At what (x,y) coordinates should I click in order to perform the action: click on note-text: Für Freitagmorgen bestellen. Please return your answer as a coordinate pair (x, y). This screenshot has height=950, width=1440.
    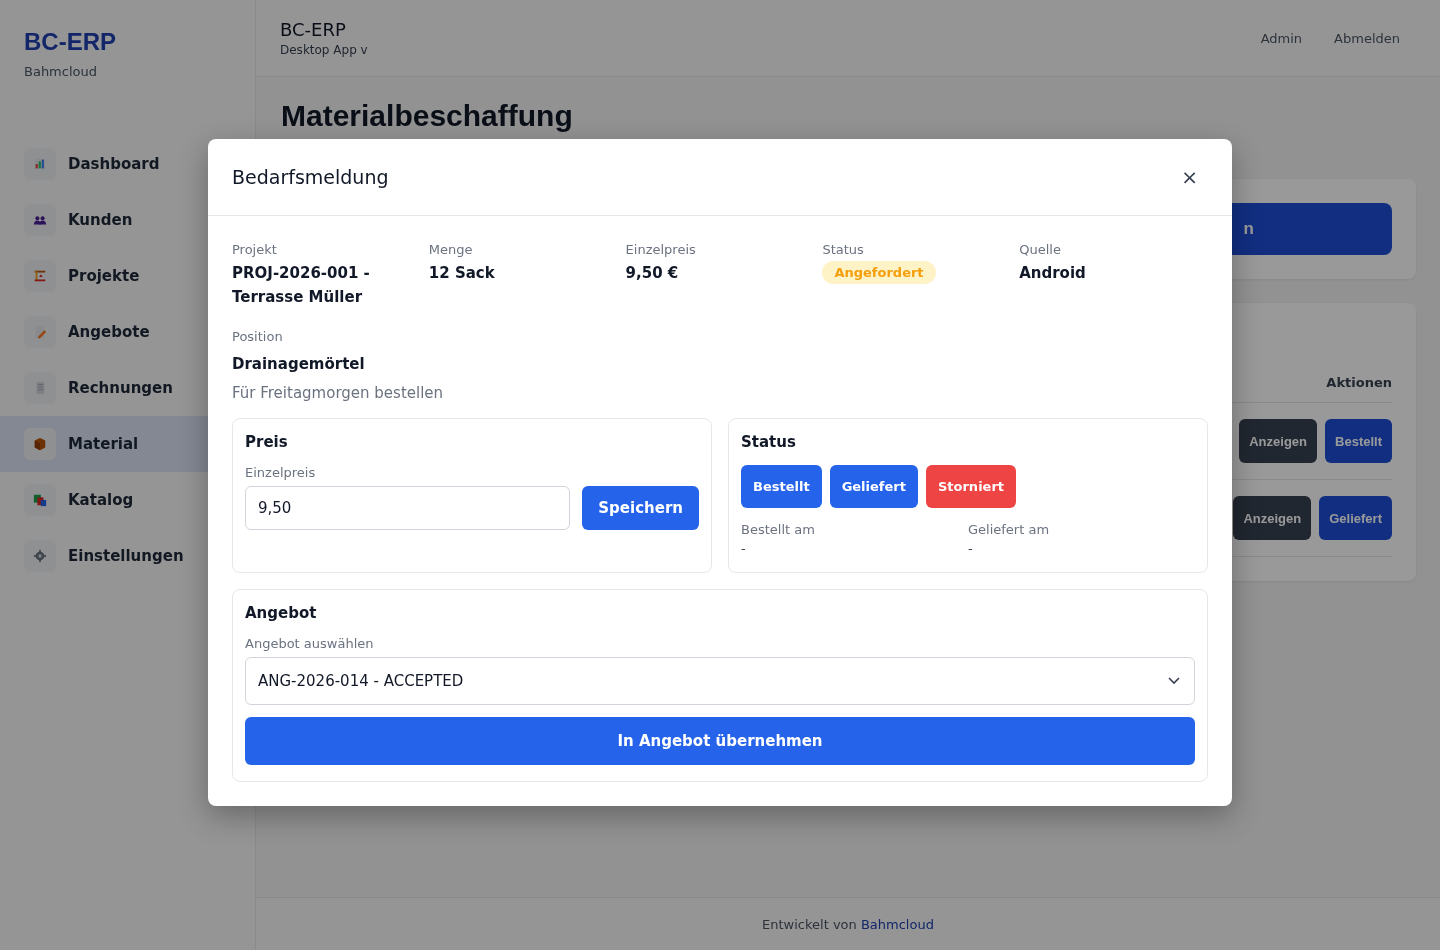
    Looking at the image, I should click on (338, 393).